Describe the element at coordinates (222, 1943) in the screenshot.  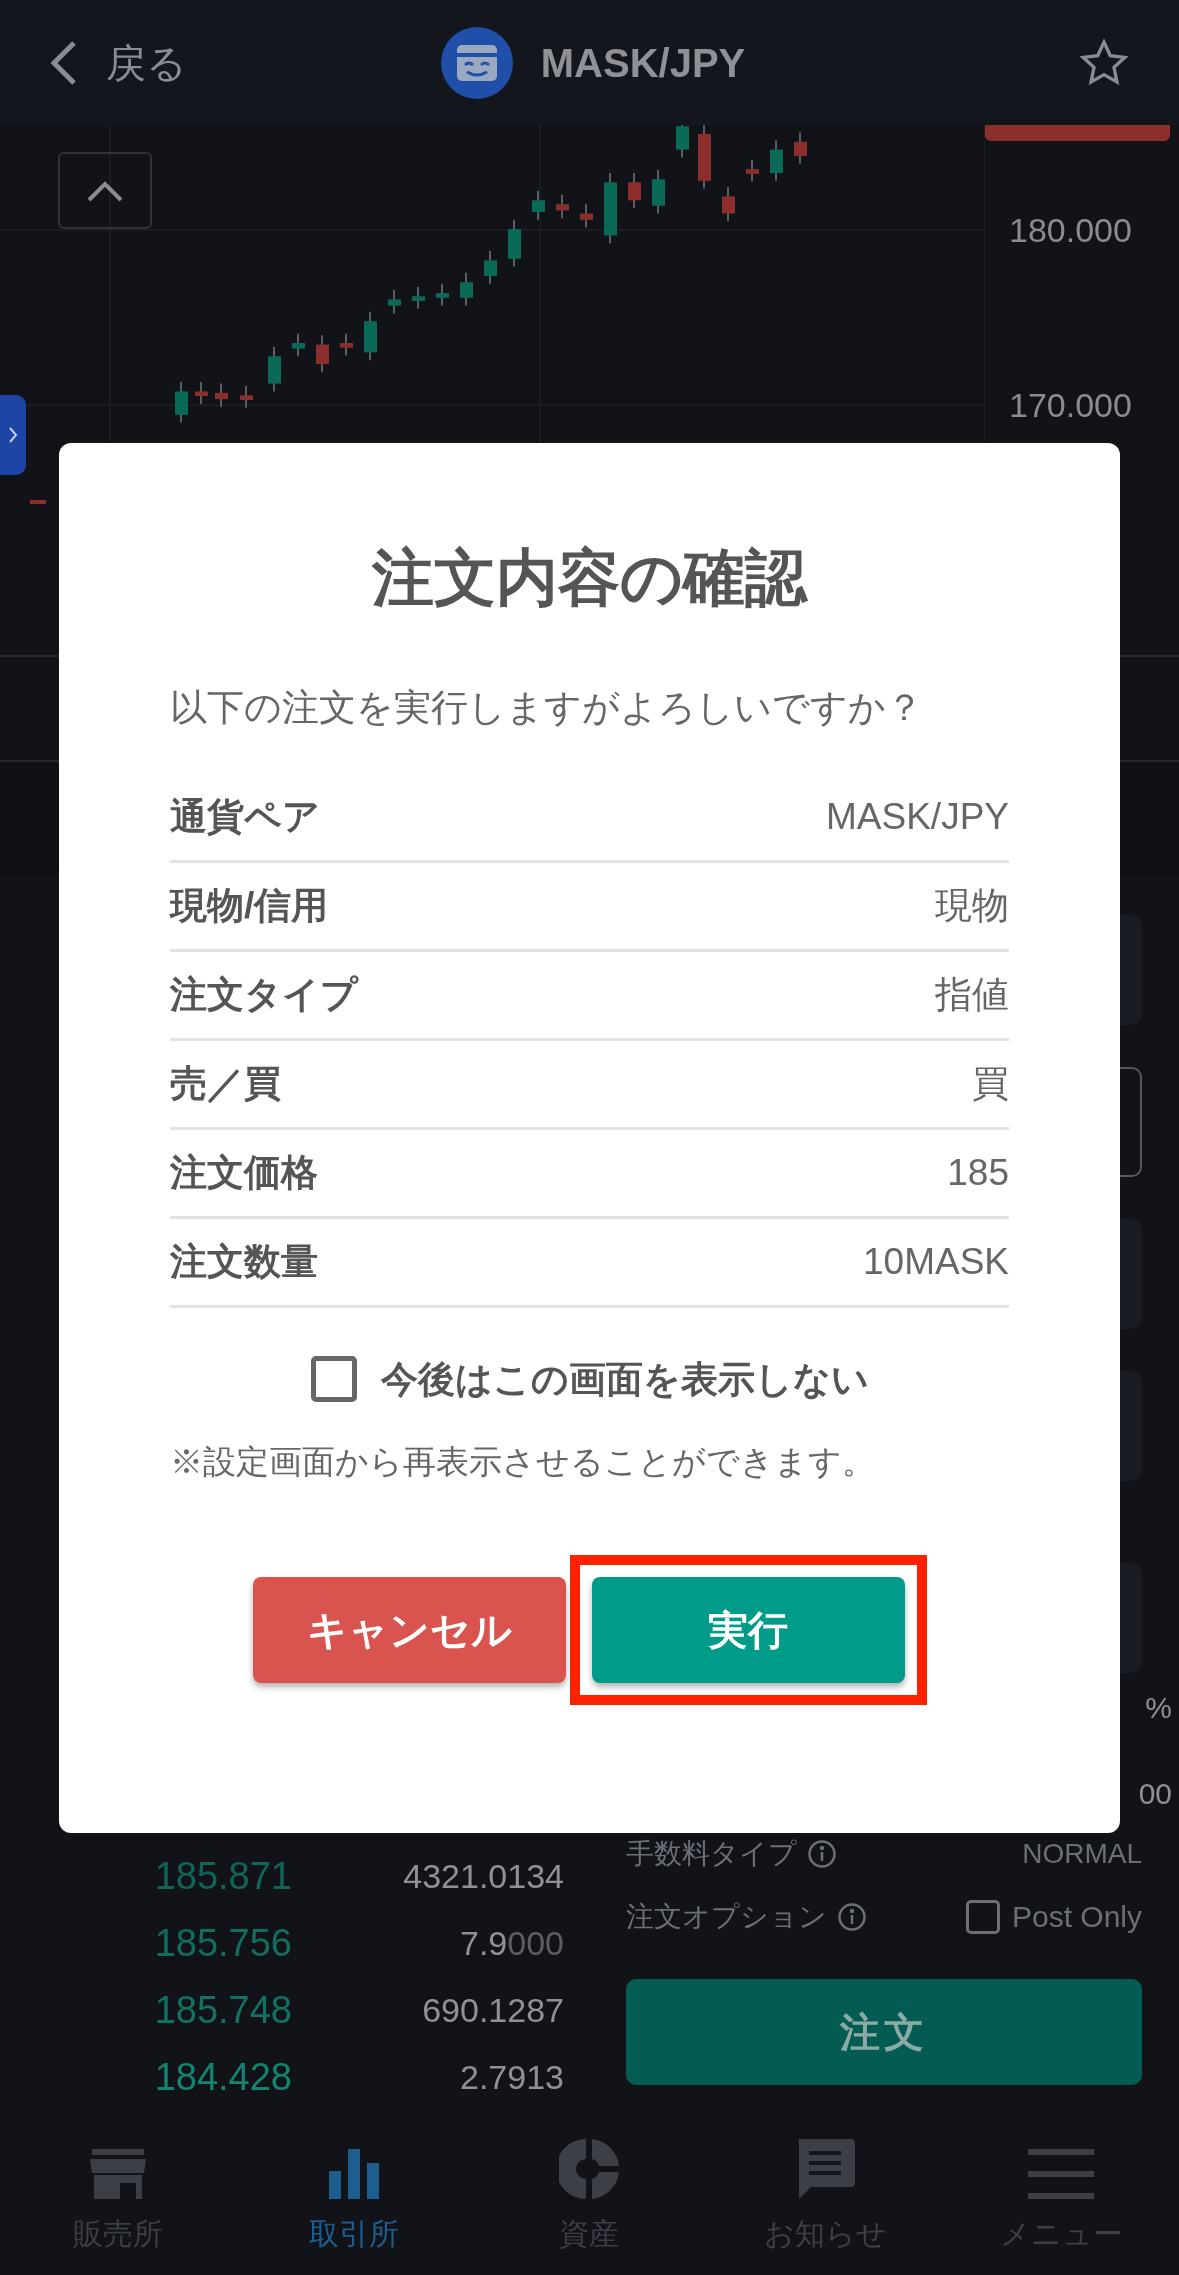
I see `bid-price: 185.756` at that location.